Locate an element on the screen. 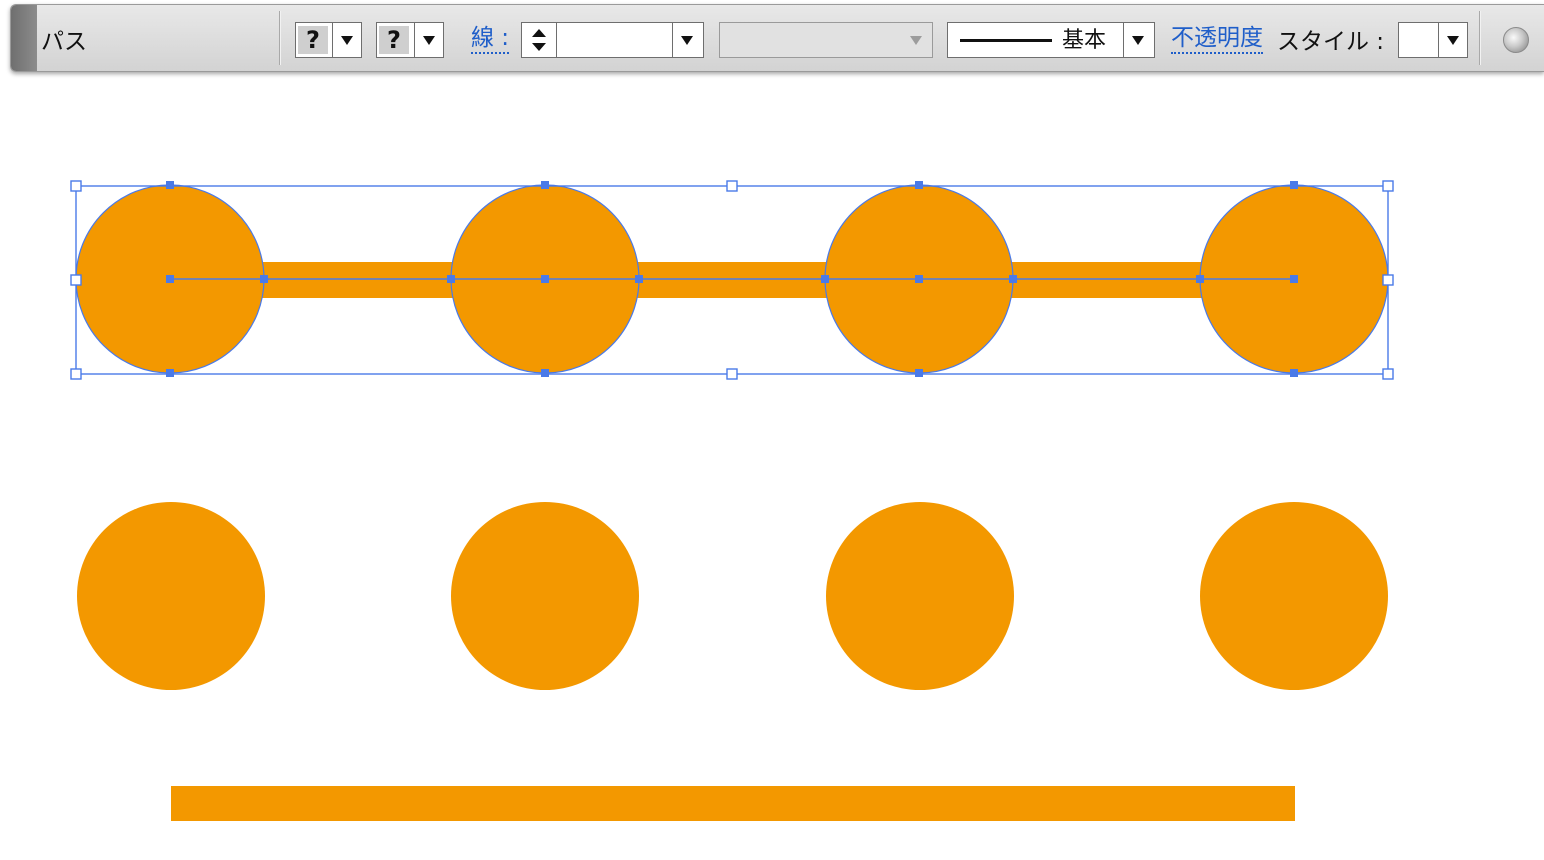 This screenshot has width=1544, height=860. recolor-globe-icon is located at coordinates (1516, 40).